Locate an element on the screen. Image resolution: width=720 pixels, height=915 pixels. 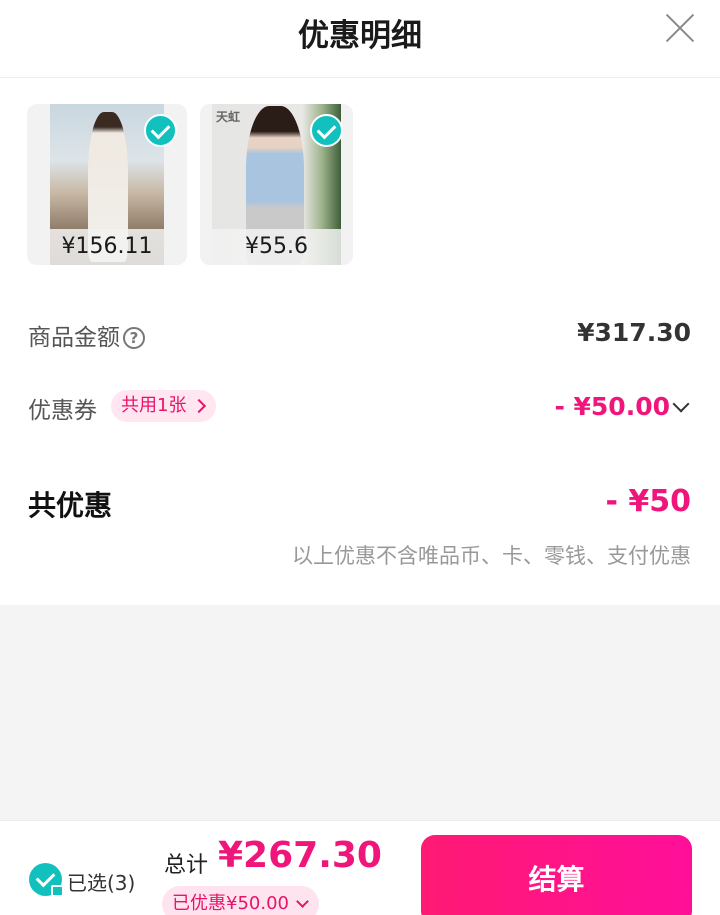
total-label: 总计 is located at coordinates (186, 865).